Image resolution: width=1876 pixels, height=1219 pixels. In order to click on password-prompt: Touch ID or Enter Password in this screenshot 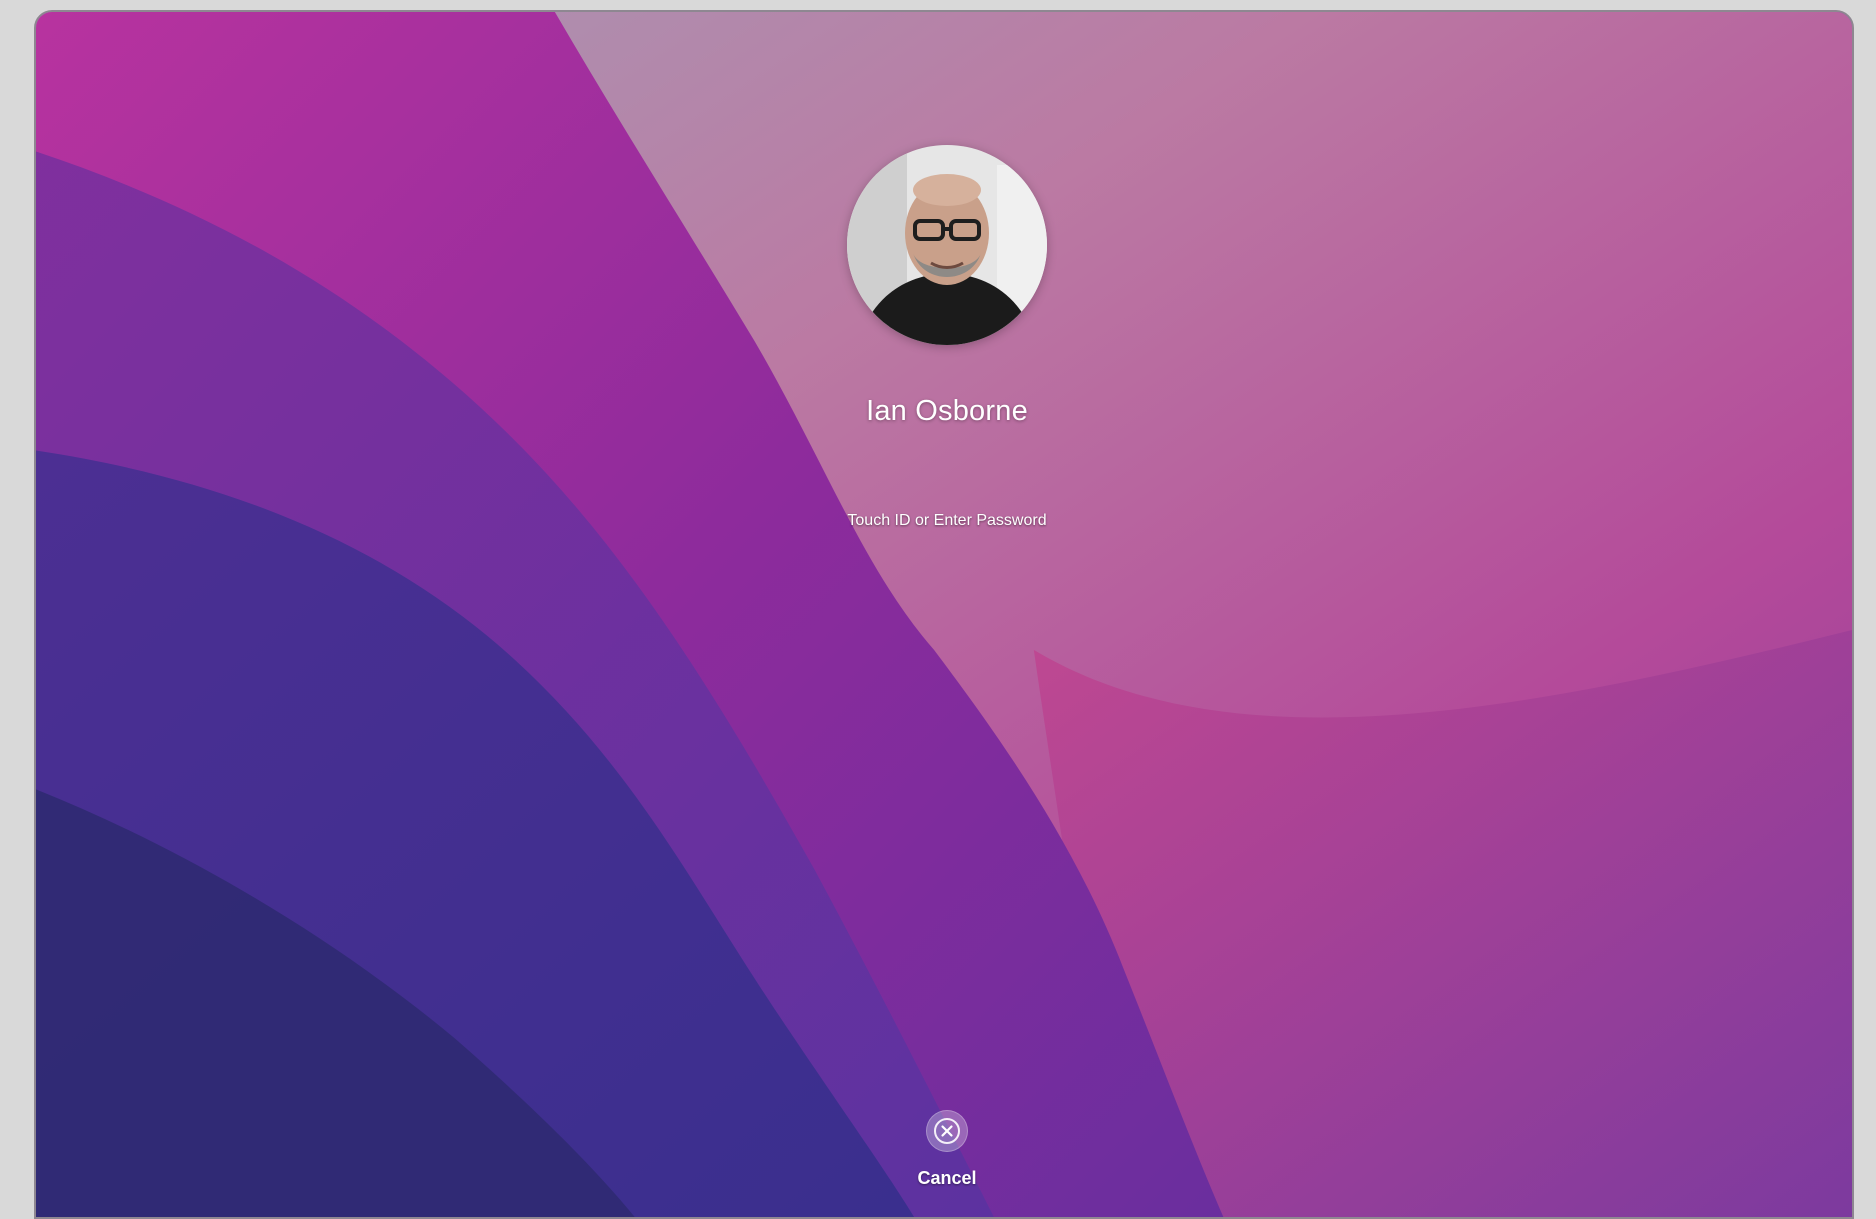, I will do `click(947, 520)`.